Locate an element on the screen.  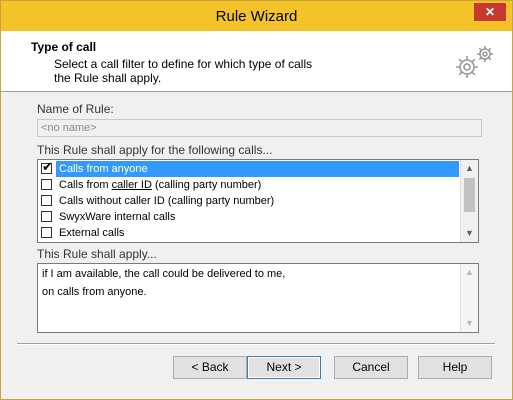
list-item-calls-from-anyone: ✔ Calls from anyone is located at coordinates (249, 168).